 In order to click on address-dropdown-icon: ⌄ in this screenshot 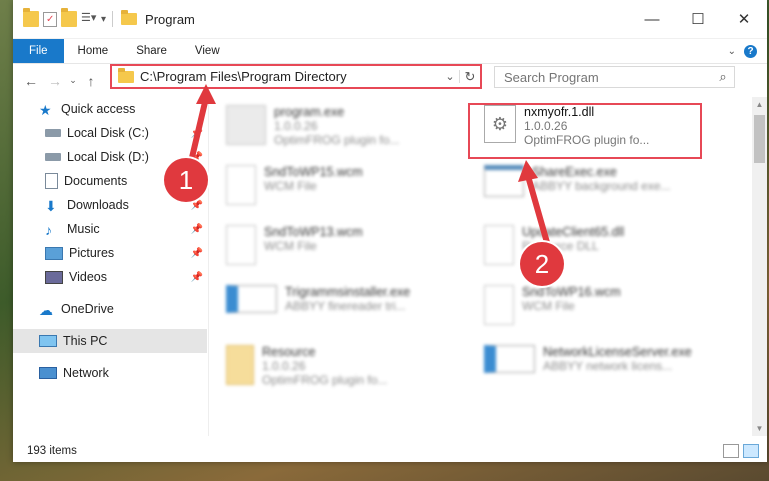, I will do `click(450, 76)`.